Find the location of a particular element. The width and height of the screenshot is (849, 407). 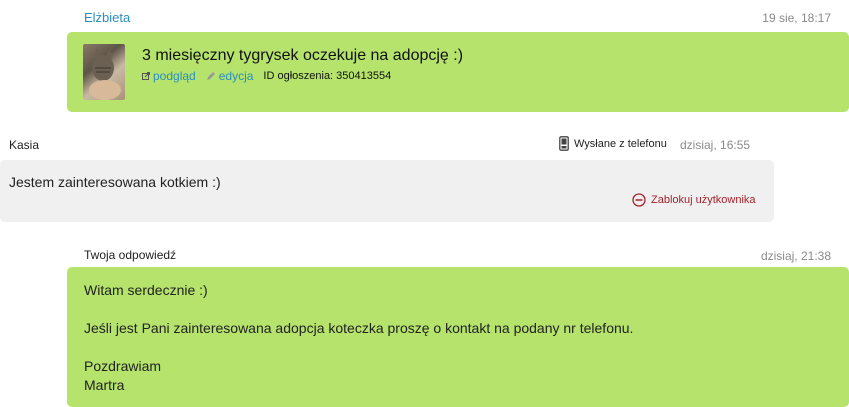

pencil-icon is located at coordinates (210, 76).